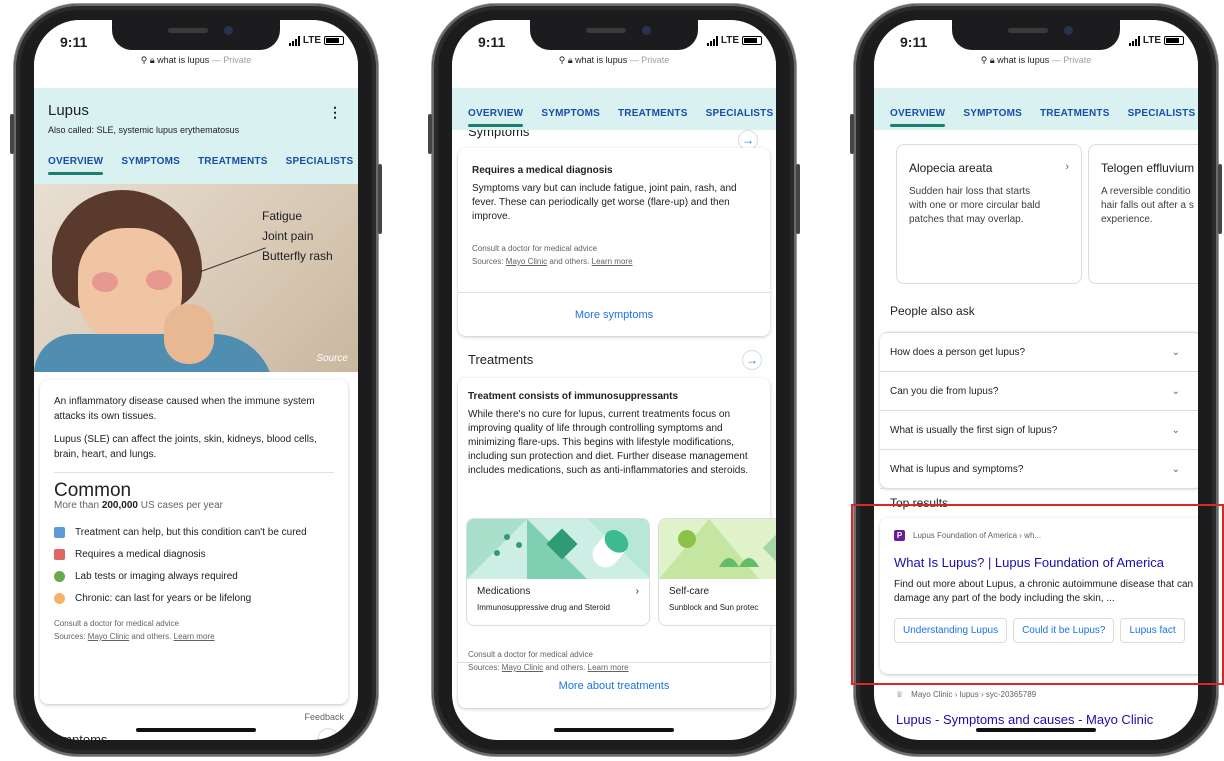 This screenshot has height=761, width=1224. I want to click on question-item: Can you die from lupus? ⌄, so click(1039, 391).